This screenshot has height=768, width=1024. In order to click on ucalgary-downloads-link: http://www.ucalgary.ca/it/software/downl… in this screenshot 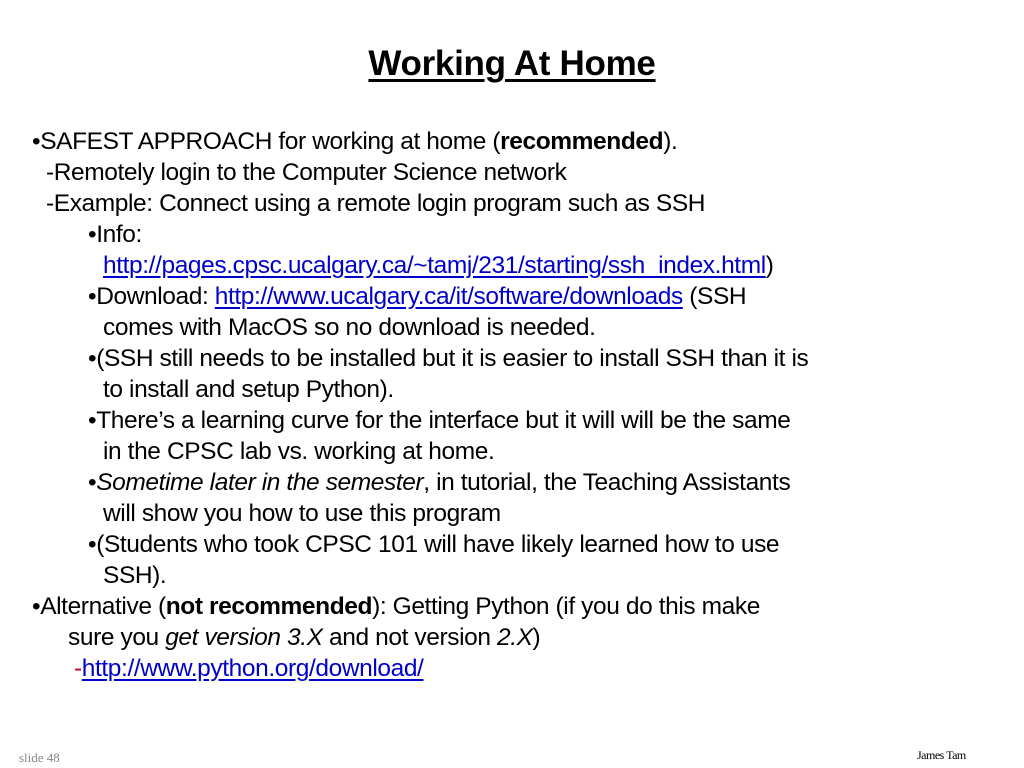, I will do `click(449, 296)`.